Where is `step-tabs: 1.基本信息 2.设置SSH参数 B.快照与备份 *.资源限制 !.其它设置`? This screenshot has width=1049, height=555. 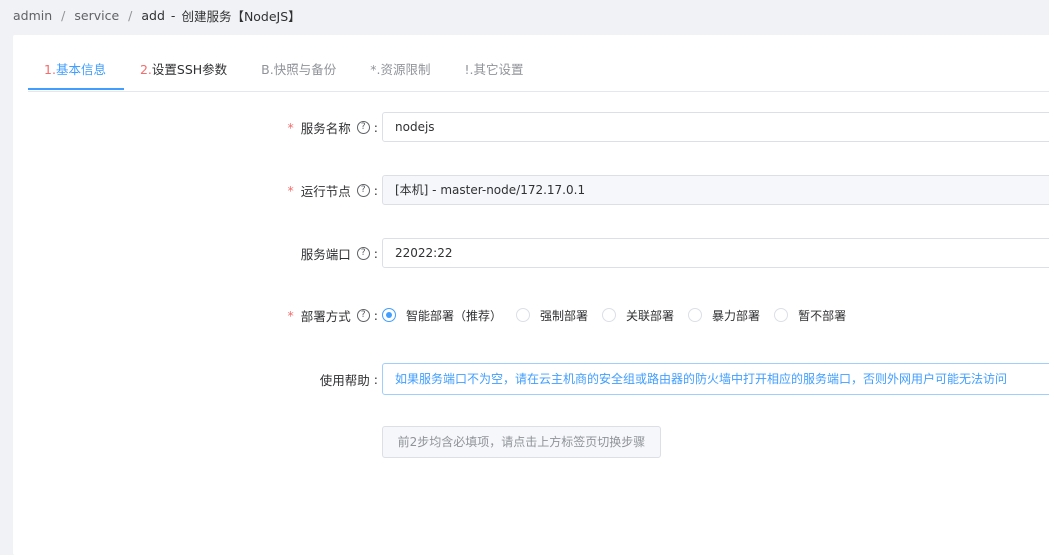
step-tabs: 1.基本信息 2.设置SSH参数 B.快照与备份 *.资源限制 !.其它设置 is located at coordinates (538, 73).